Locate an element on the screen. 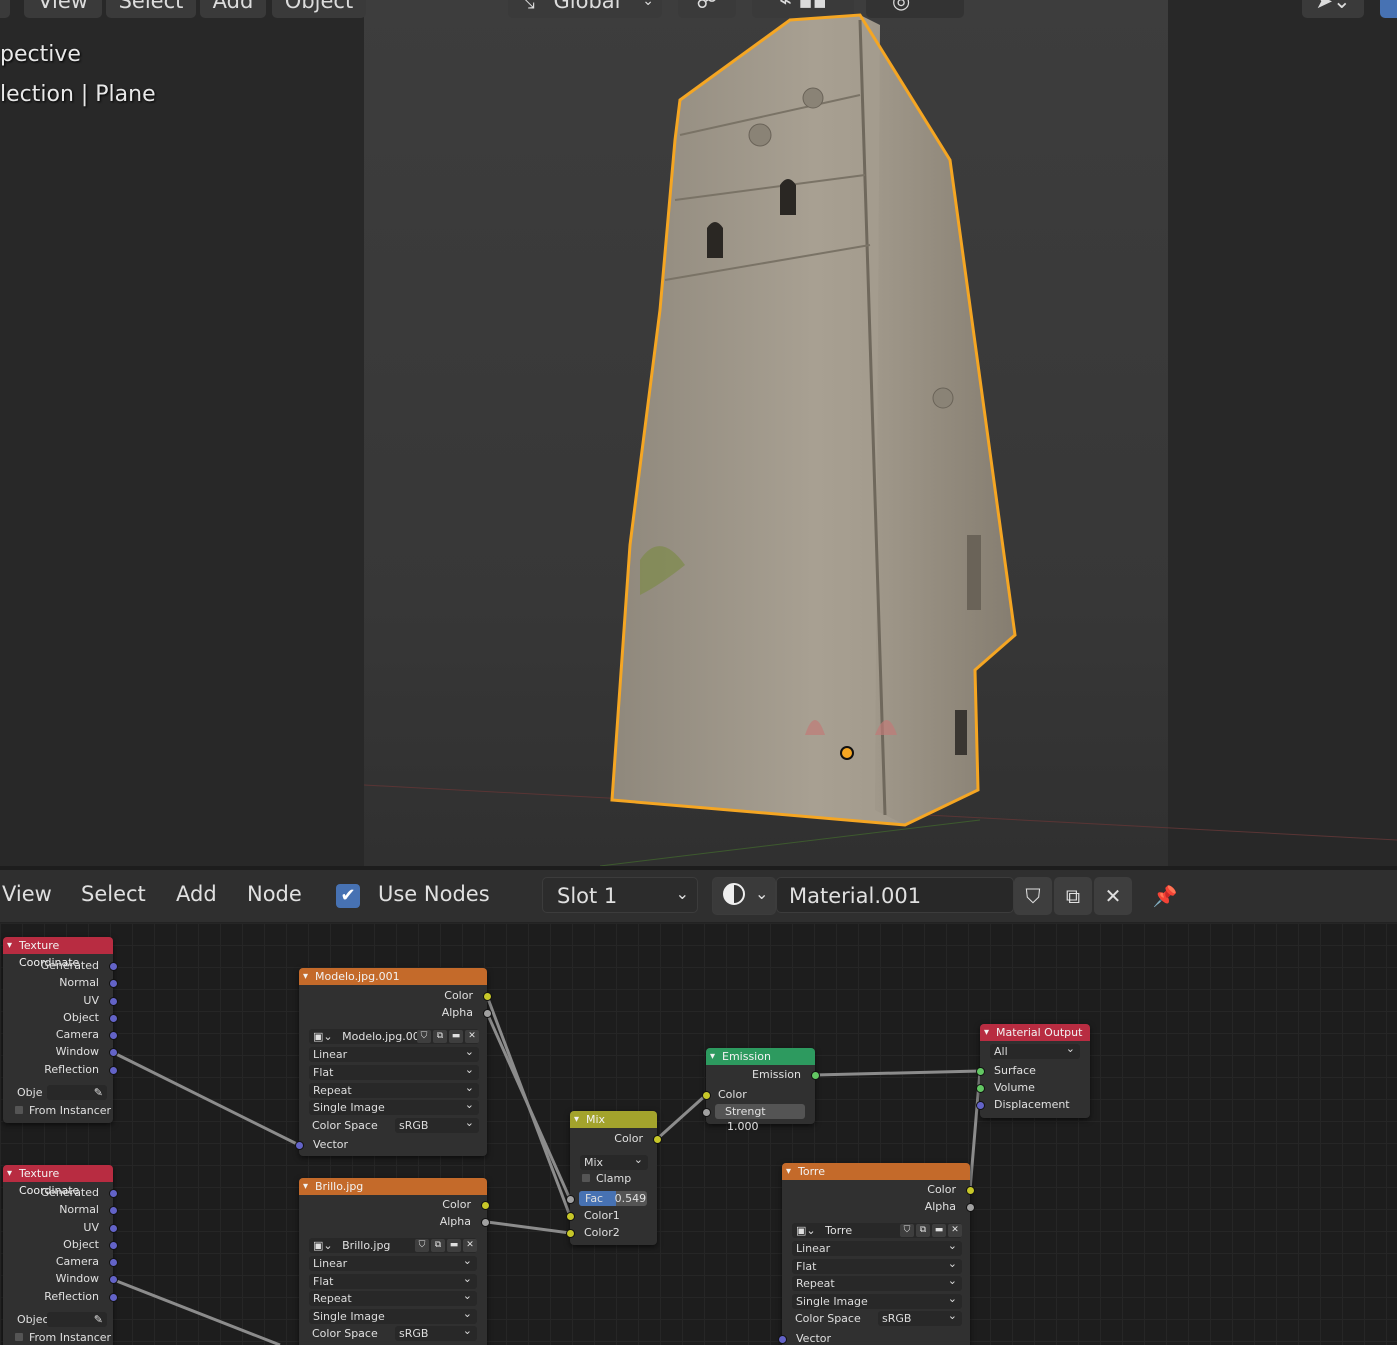  strength-field: Strengt 1.000 is located at coordinates (760, 1118).